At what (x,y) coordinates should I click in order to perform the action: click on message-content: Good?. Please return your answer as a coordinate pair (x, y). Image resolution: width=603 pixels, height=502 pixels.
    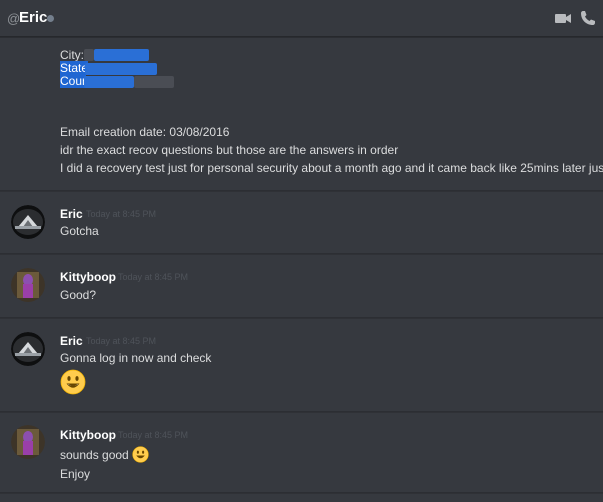
    Looking at the image, I should click on (78, 295).